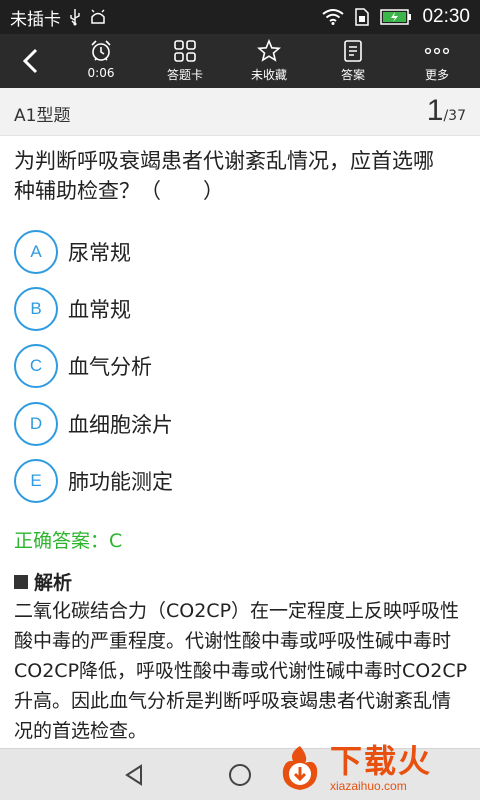  What do you see at coordinates (184, 75) in the screenshot?
I see `answer-card-label: 答题卡` at bounding box center [184, 75].